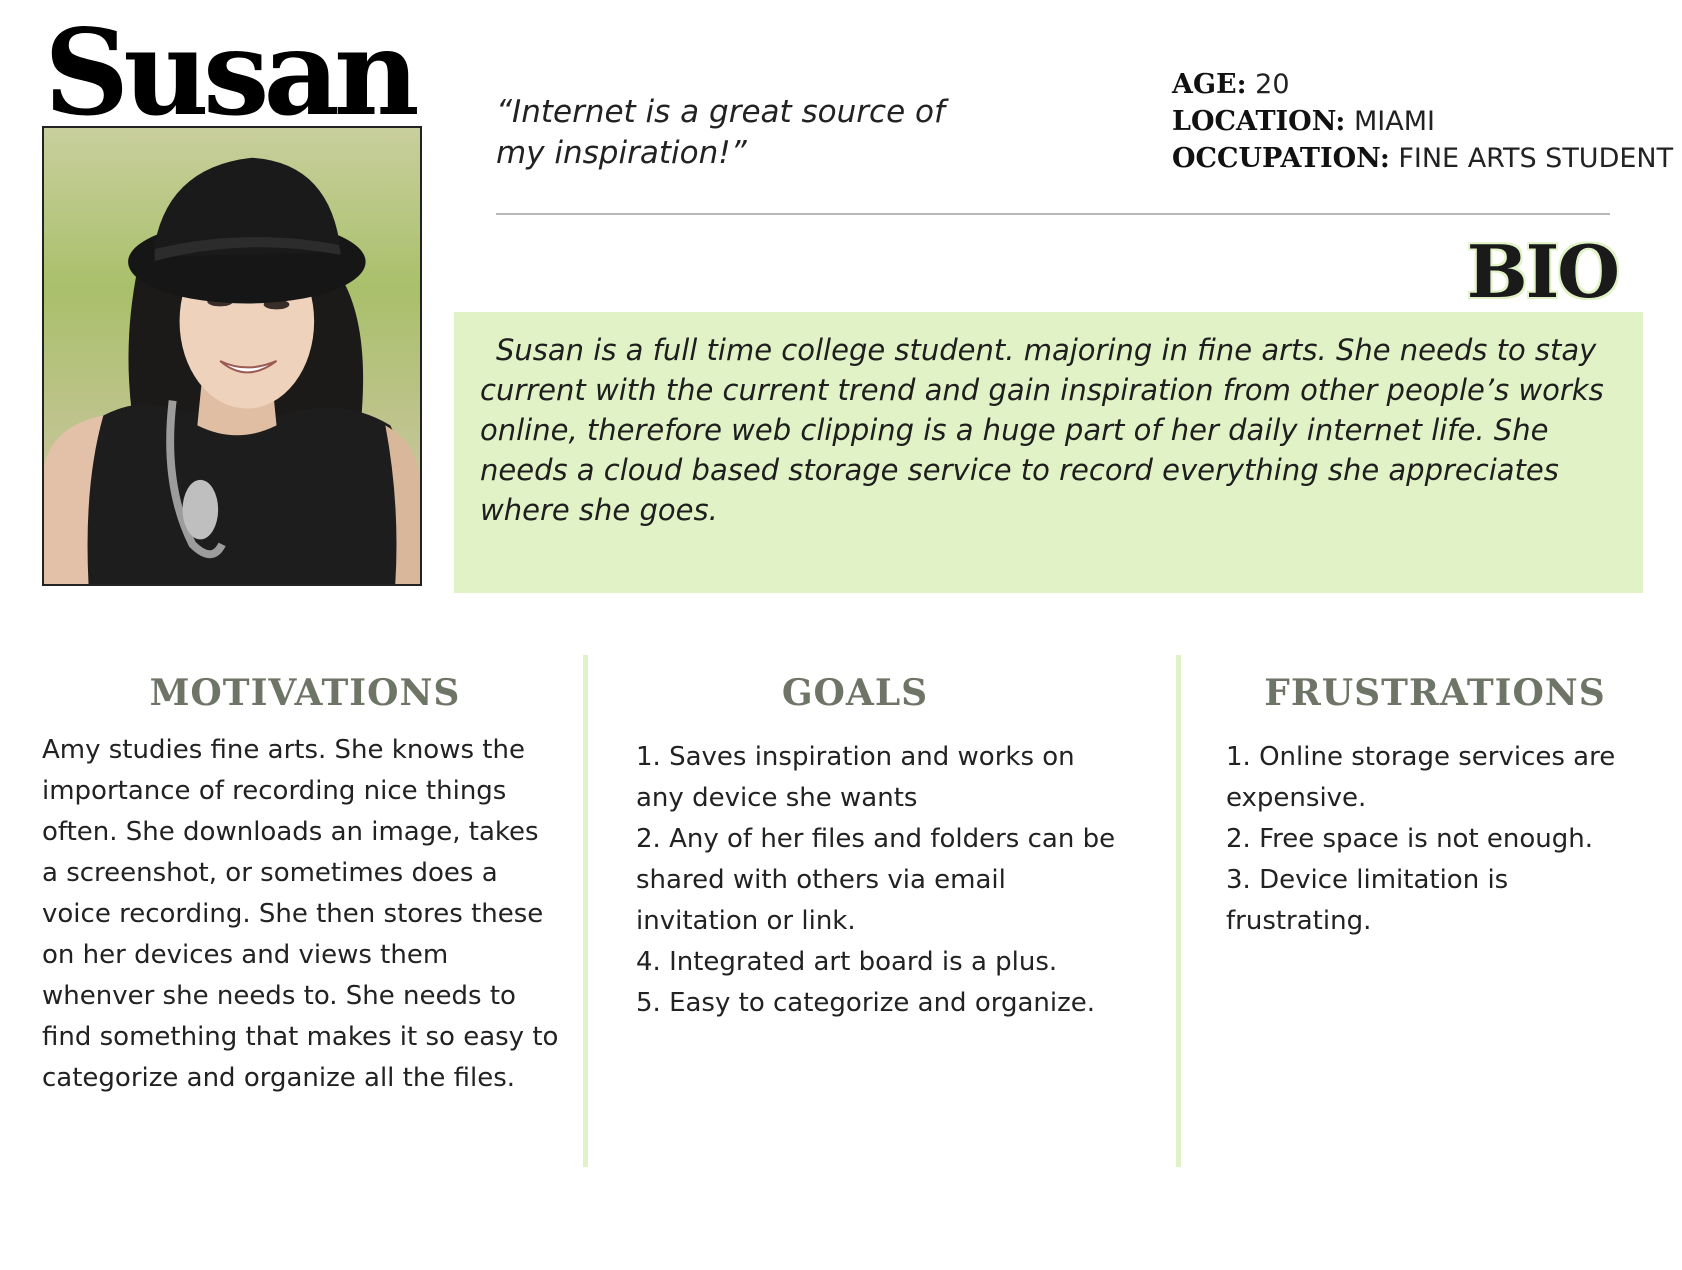 The width and height of the screenshot is (1682, 1270). What do you see at coordinates (1410, 839) in the screenshot?
I see `frustration-item: 2. Free space is not enough.` at bounding box center [1410, 839].